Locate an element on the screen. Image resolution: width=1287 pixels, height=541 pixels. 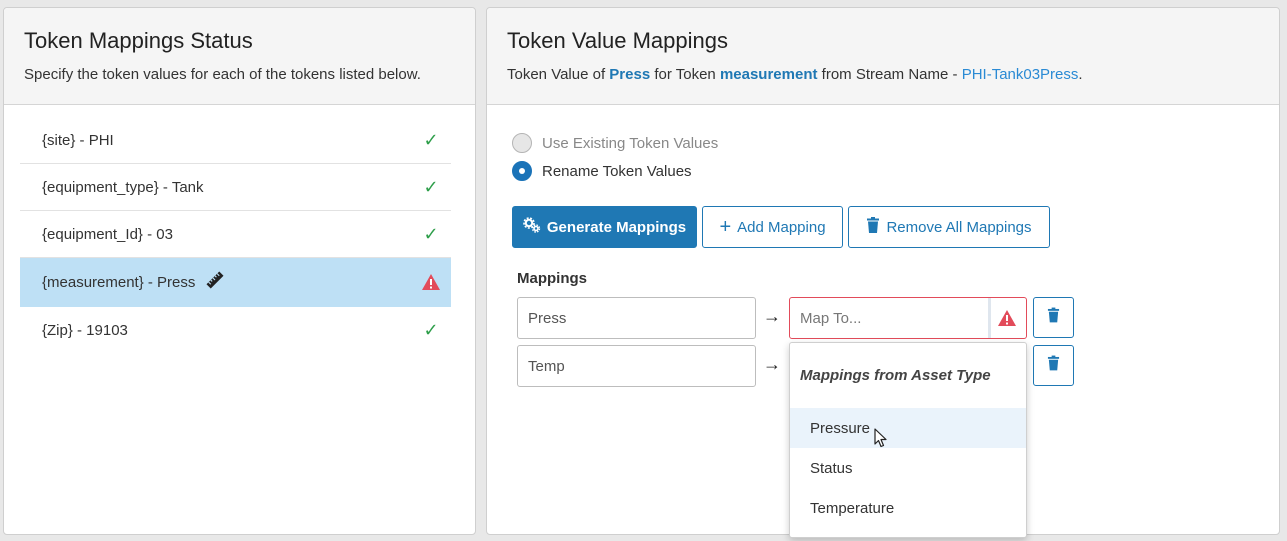
radio-label: Use Existing Token Values is located at coordinates (630, 143).